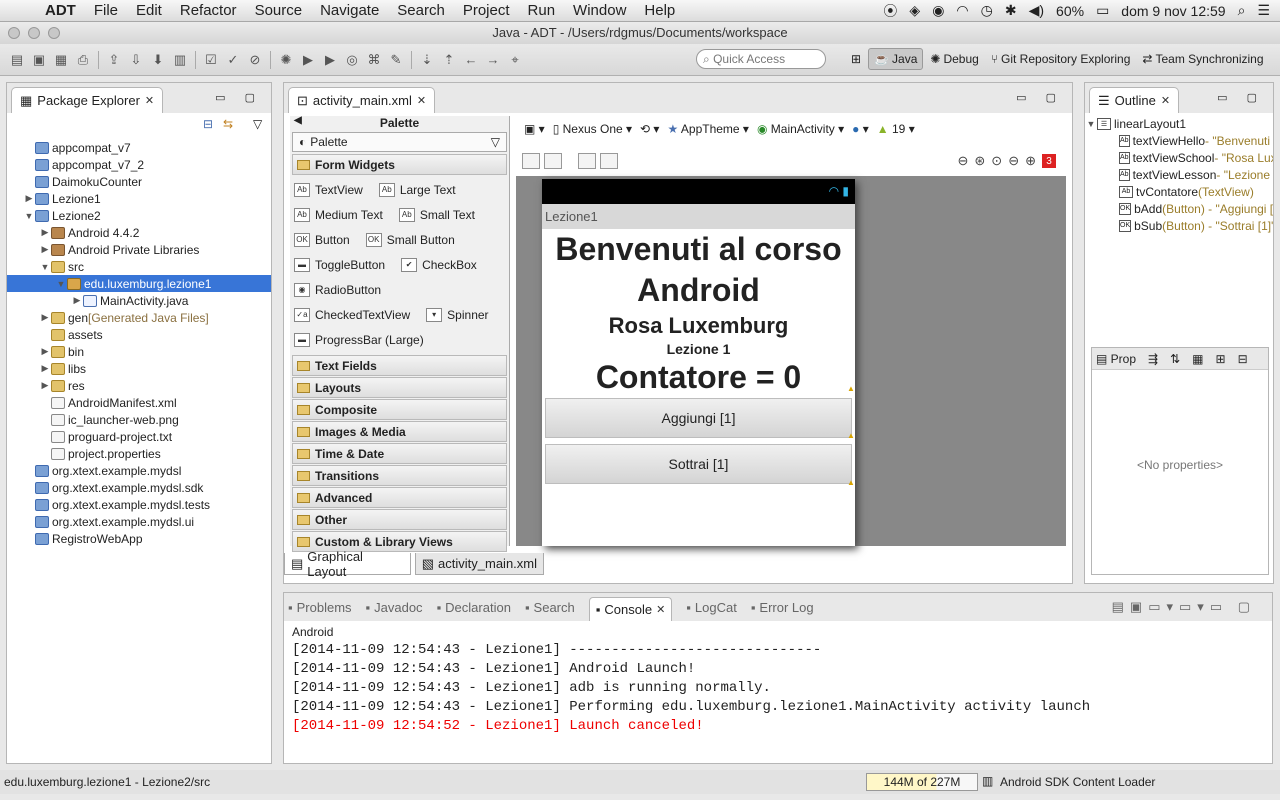  I want to click on volume-icon: ◀), so click(1036, 10).